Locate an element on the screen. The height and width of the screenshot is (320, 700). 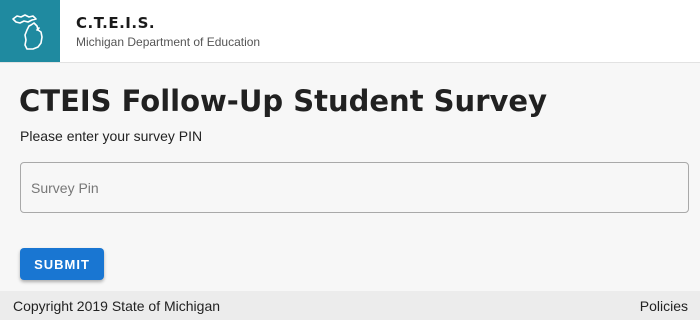
submit-button: SUBMIT is located at coordinates (62, 264).